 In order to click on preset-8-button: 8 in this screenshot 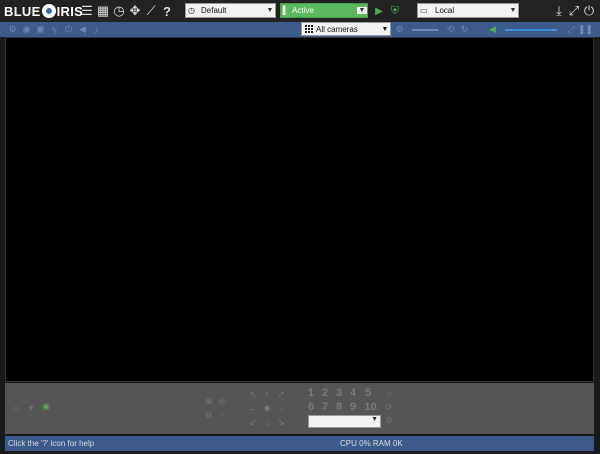, I will do `click(339, 407)`.